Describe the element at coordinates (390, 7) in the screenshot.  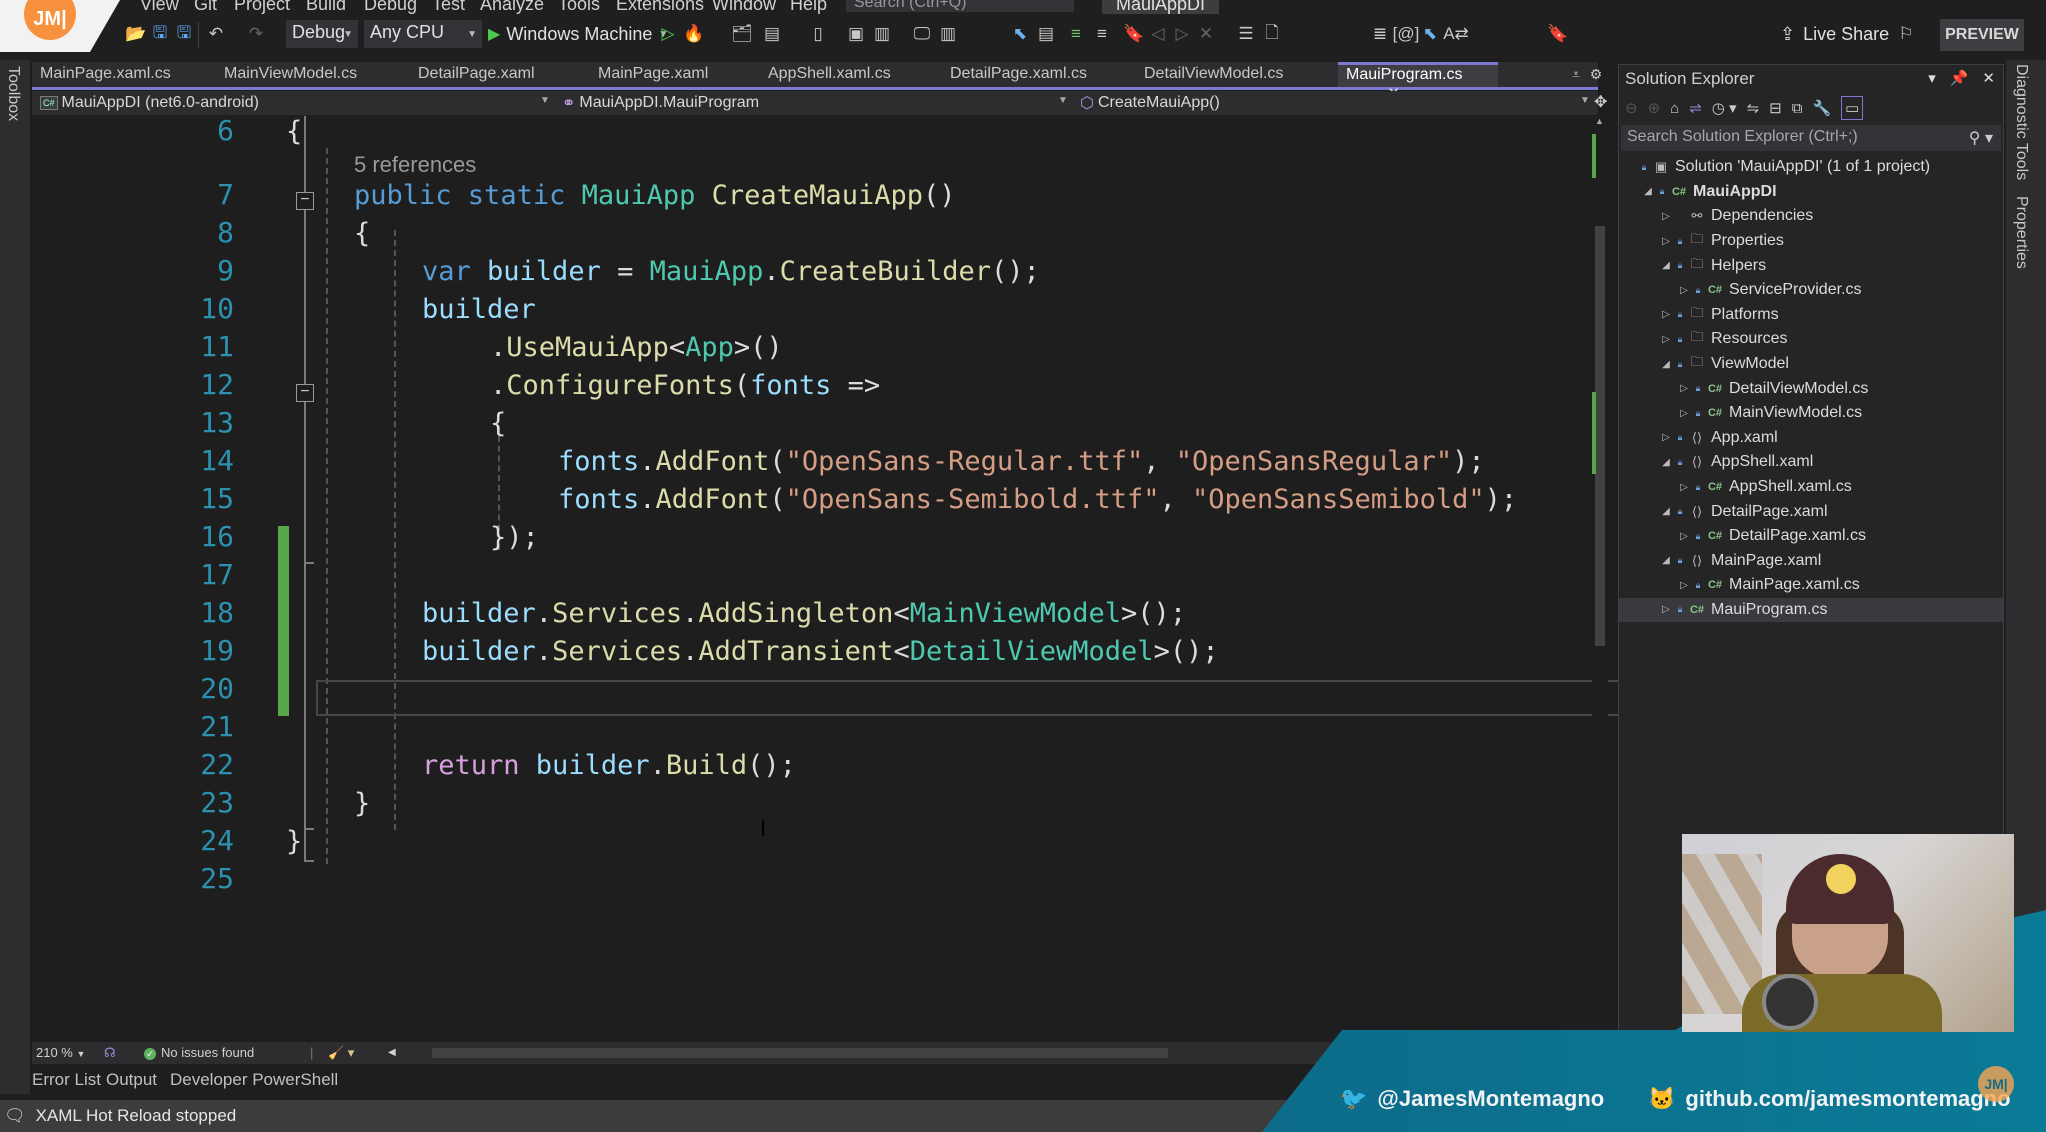
I see `menu-debug: Debug` at that location.